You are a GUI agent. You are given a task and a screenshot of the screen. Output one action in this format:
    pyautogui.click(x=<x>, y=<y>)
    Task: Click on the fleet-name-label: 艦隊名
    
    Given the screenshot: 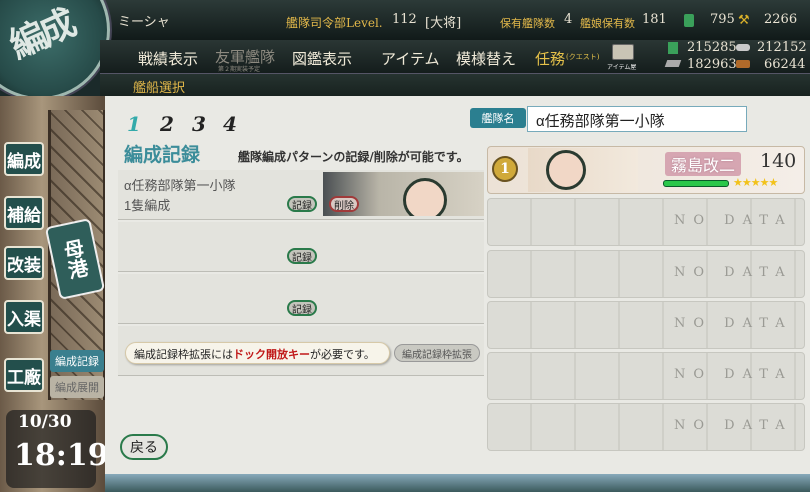 What is the action you would take?
    pyautogui.click(x=498, y=118)
    